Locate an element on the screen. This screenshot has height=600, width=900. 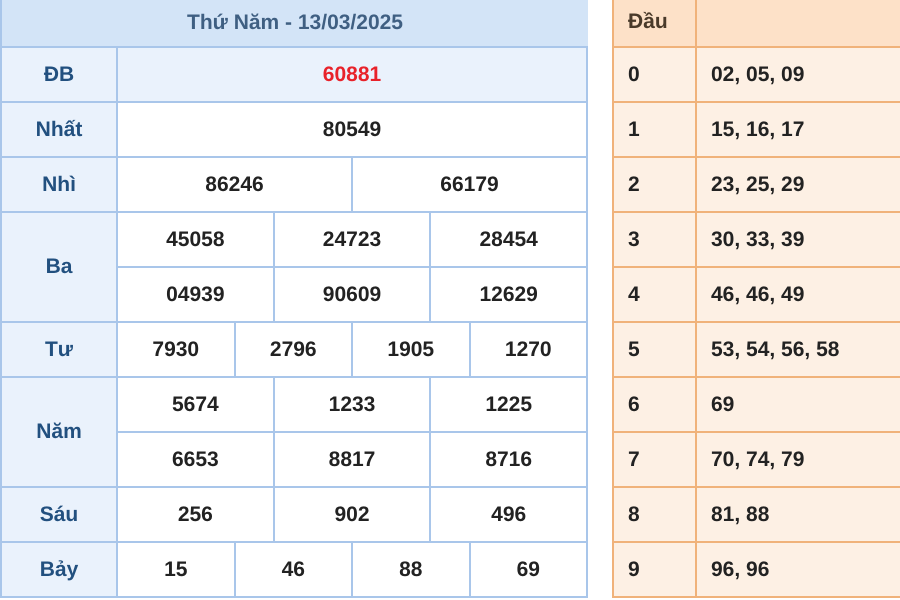
number-cell: 7930 is located at coordinates (177, 350).